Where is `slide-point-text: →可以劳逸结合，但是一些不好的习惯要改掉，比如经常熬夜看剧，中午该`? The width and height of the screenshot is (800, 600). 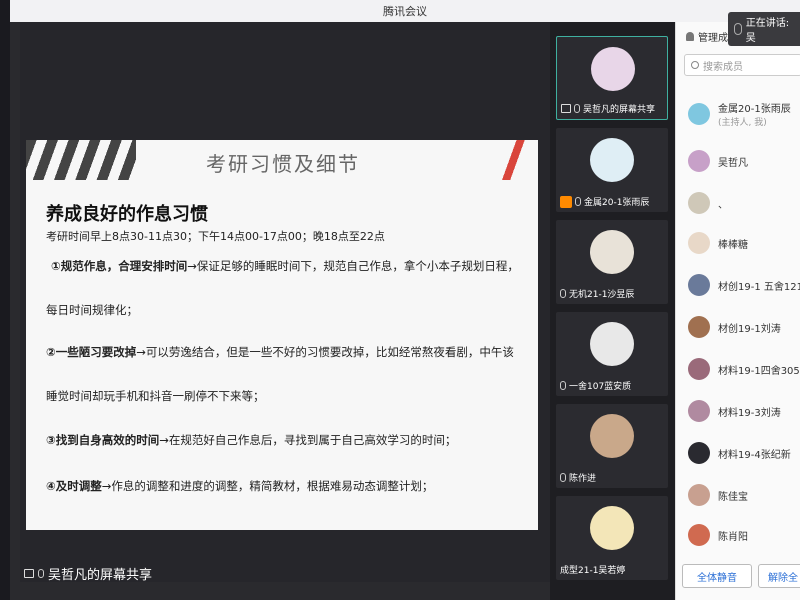 slide-point-text: →可以劳逸结合，但是一些不好的习惯要改掉，比如经常熬夜看剧，中午该 is located at coordinates (325, 352).